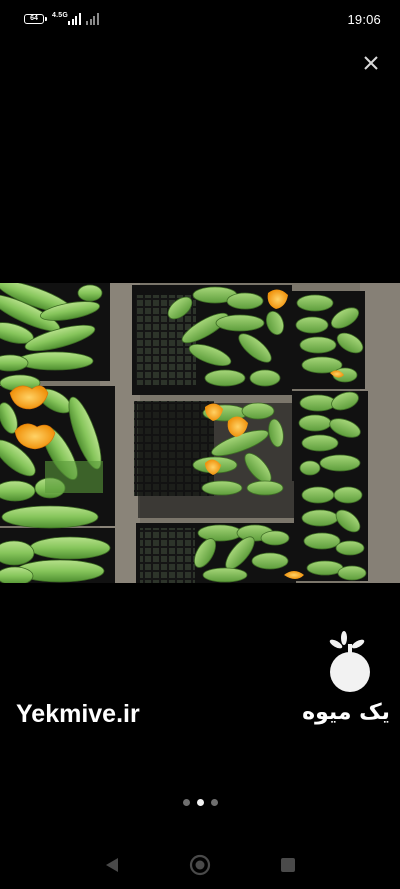 This screenshot has width=400, height=889. What do you see at coordinates (349, 661) in the screenshot?
I see `apple-logo-icon` at bounding box center [349, 661].